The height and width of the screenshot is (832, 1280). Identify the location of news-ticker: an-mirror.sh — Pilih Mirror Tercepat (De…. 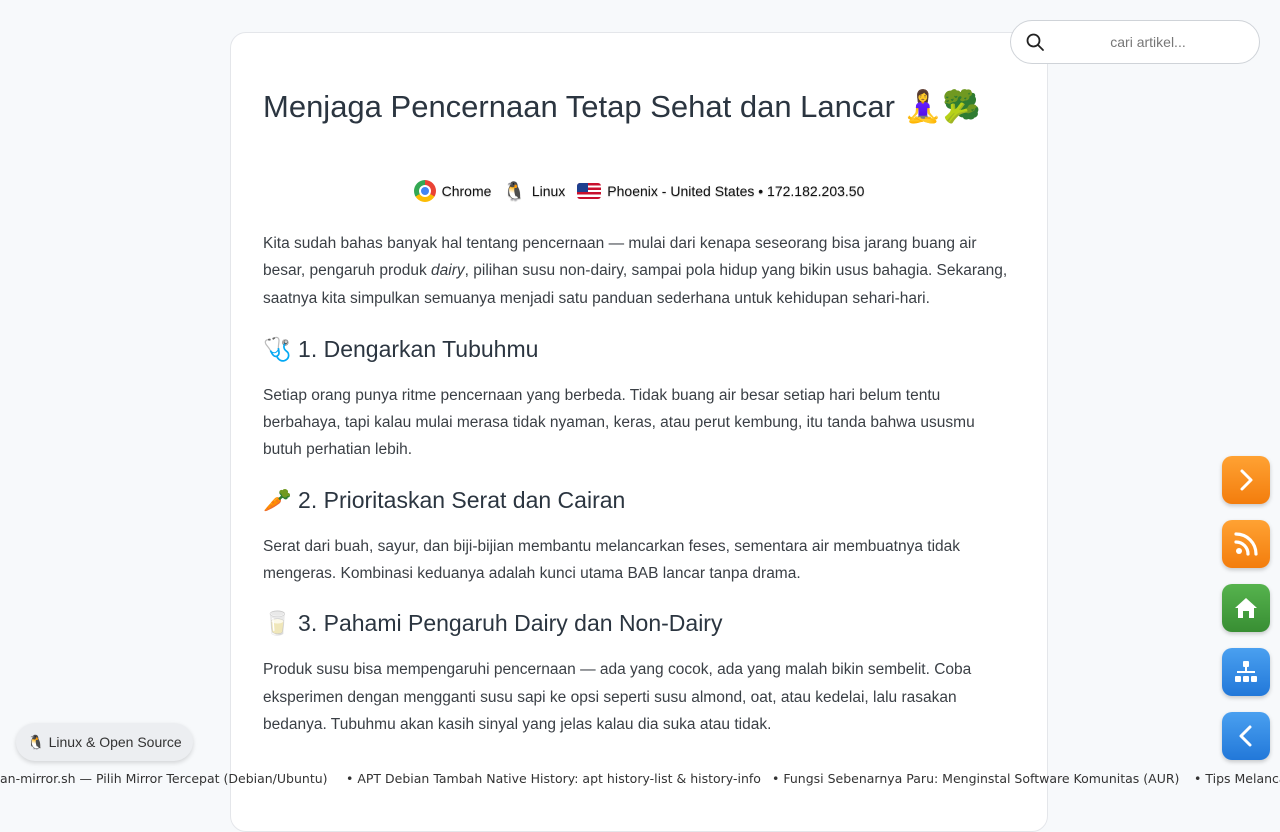
(640, 779).